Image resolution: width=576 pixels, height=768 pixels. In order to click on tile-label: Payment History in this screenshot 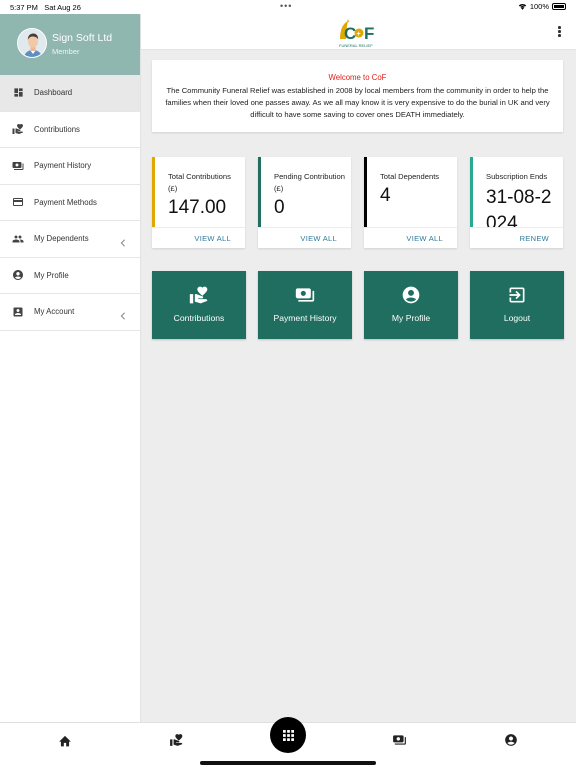, I will do `click(305, 318)`.